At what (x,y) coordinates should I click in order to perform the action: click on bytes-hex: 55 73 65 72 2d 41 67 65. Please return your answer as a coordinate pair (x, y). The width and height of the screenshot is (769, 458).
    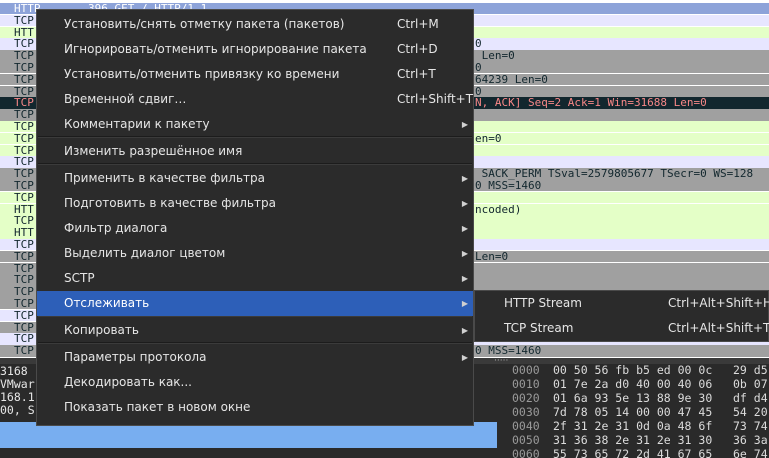
    Looking at the image, I should click on (633, 452).